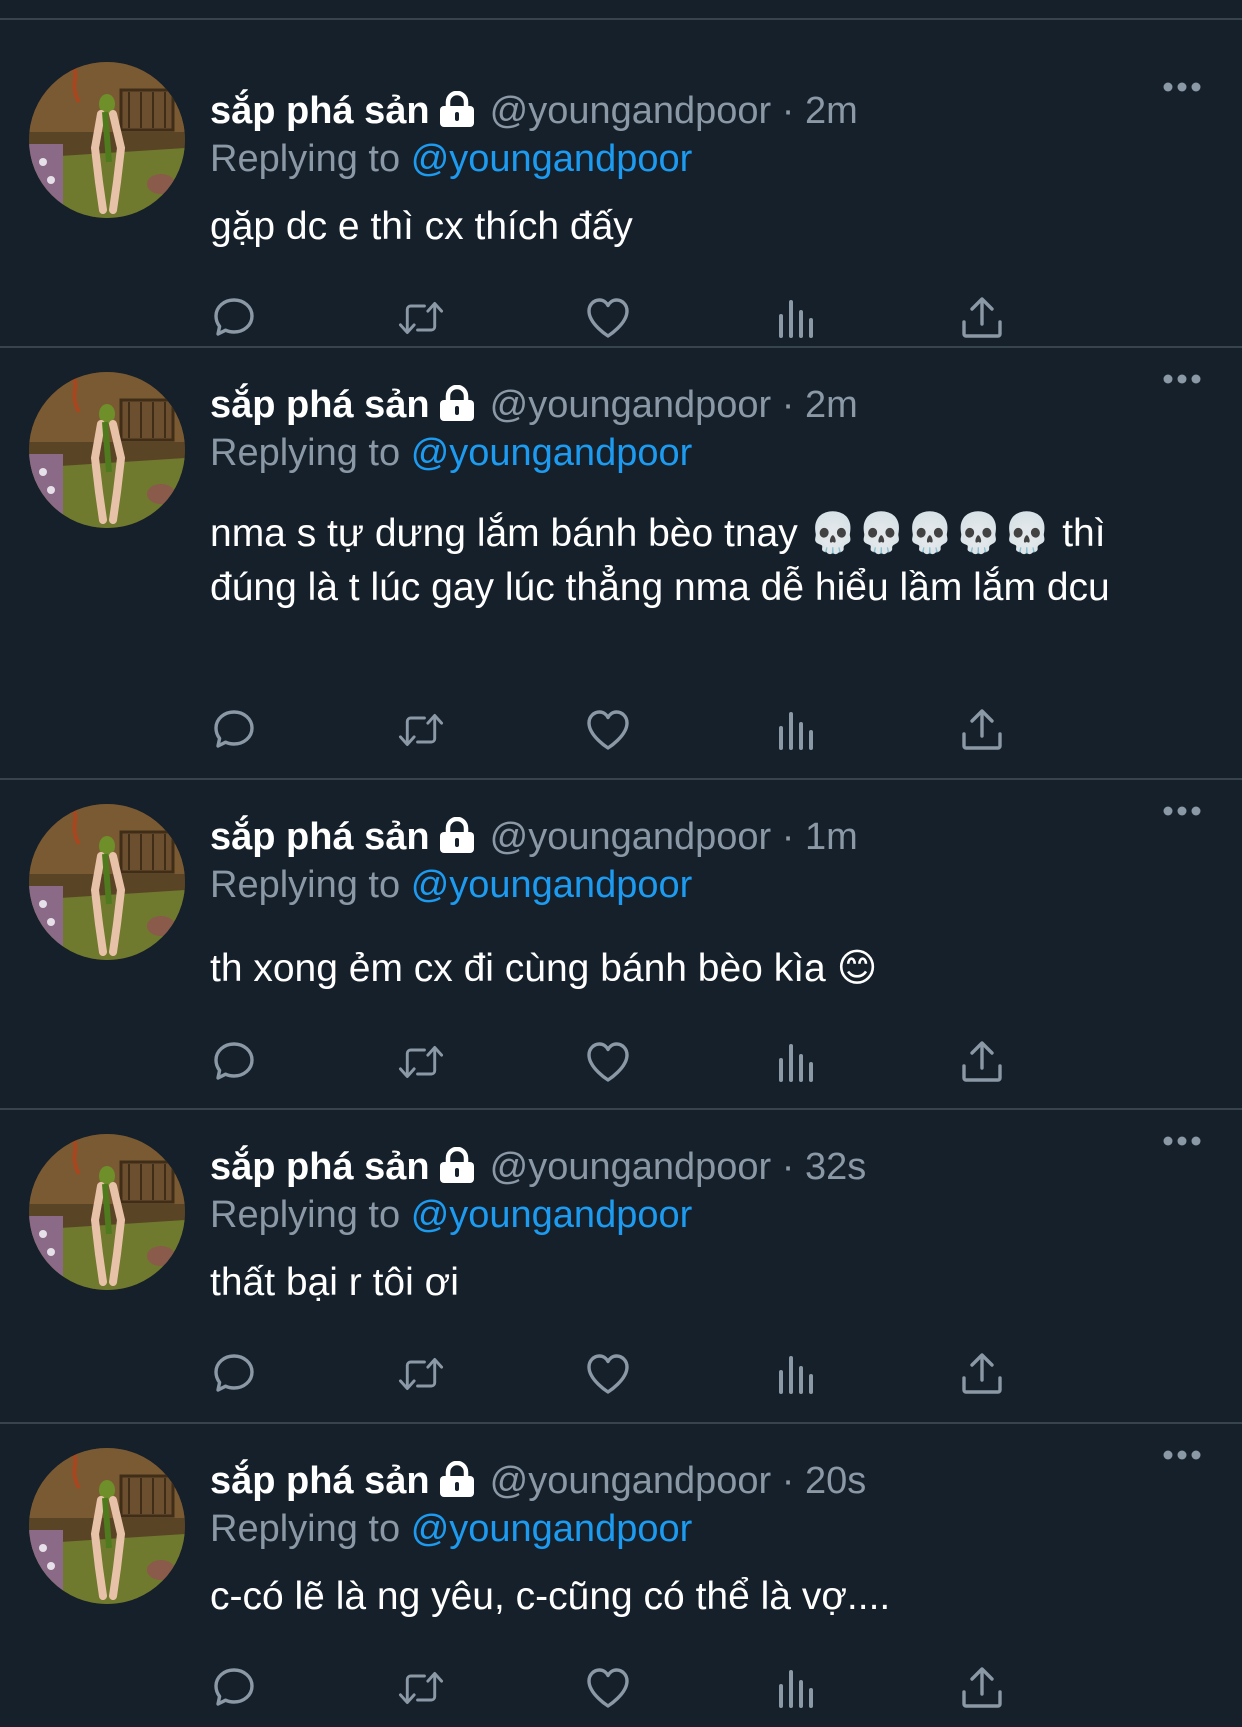 Image resolution: width=1242 pixels, height=1727 pixels. What do you see at coordinates (835, 1167) in the screenshot?
I see `timestamp: 32s` at bounding box center [835, 1167].